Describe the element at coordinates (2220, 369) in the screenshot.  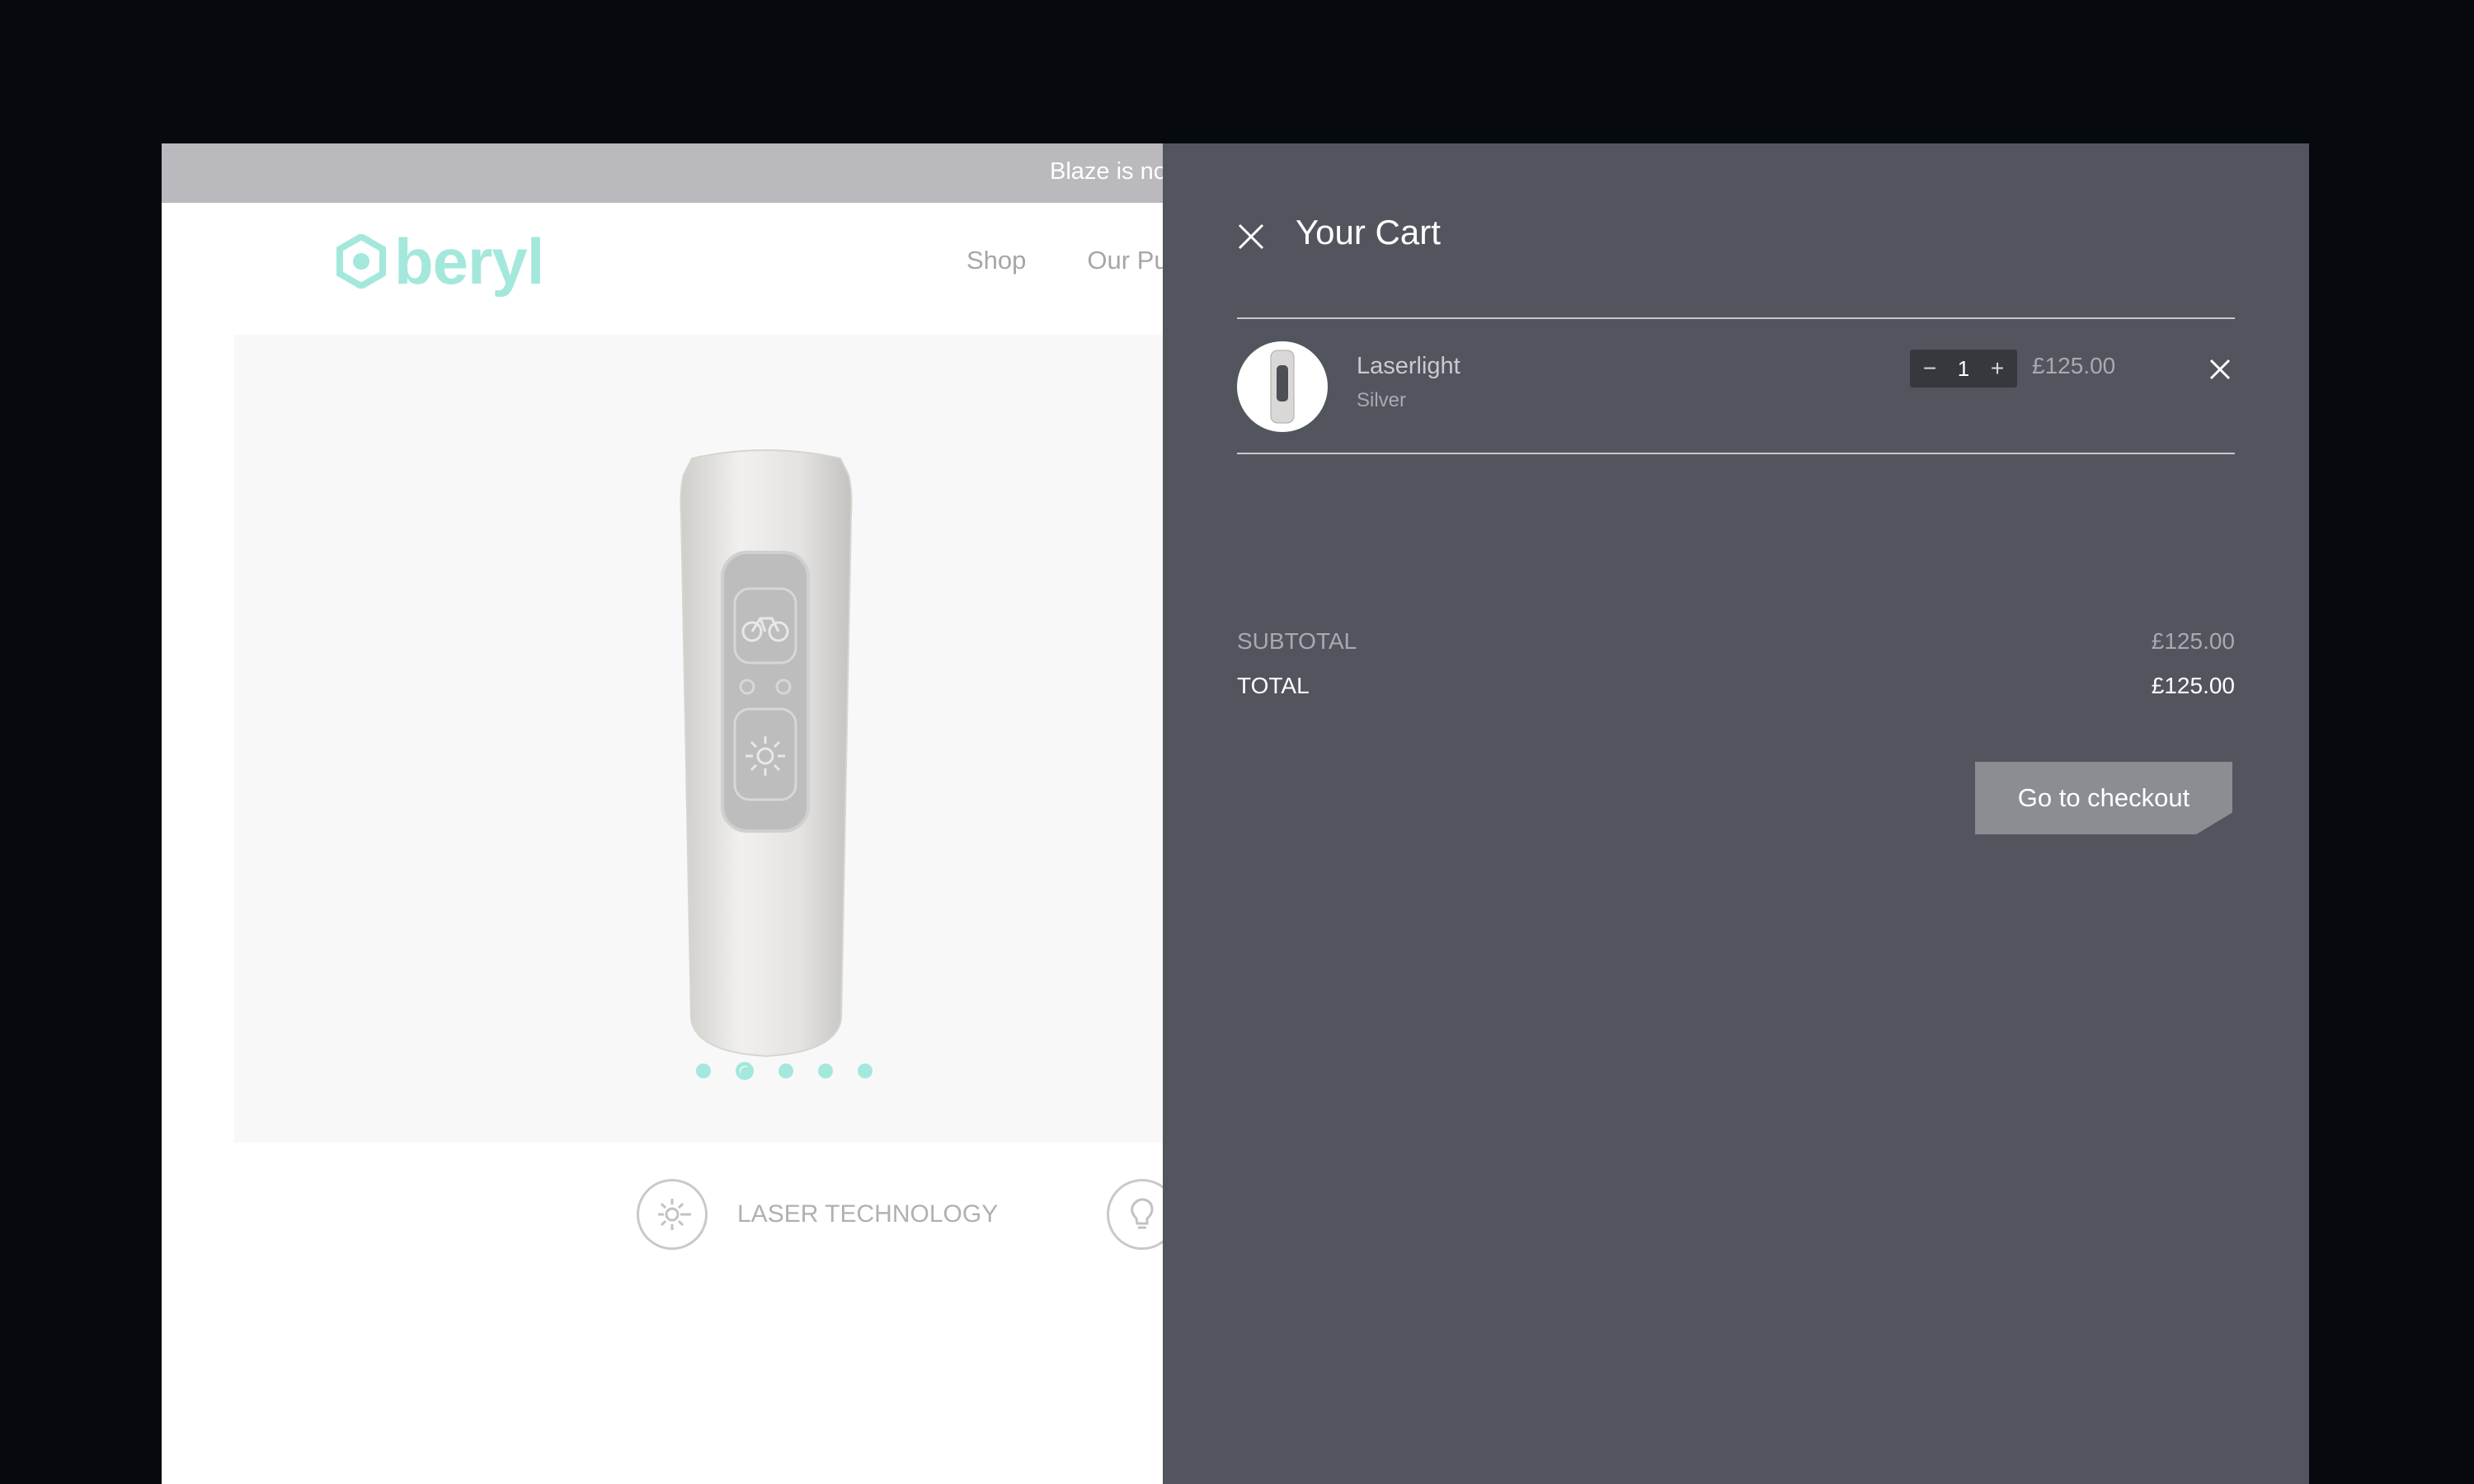
I see `remove-item-icon` at that location.